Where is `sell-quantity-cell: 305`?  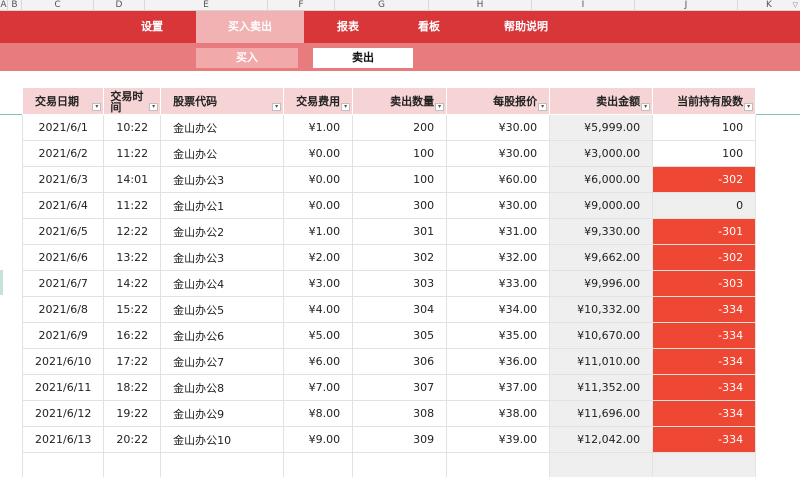 sell-quantity-cell: 305 is located at coordinates (400, 335).